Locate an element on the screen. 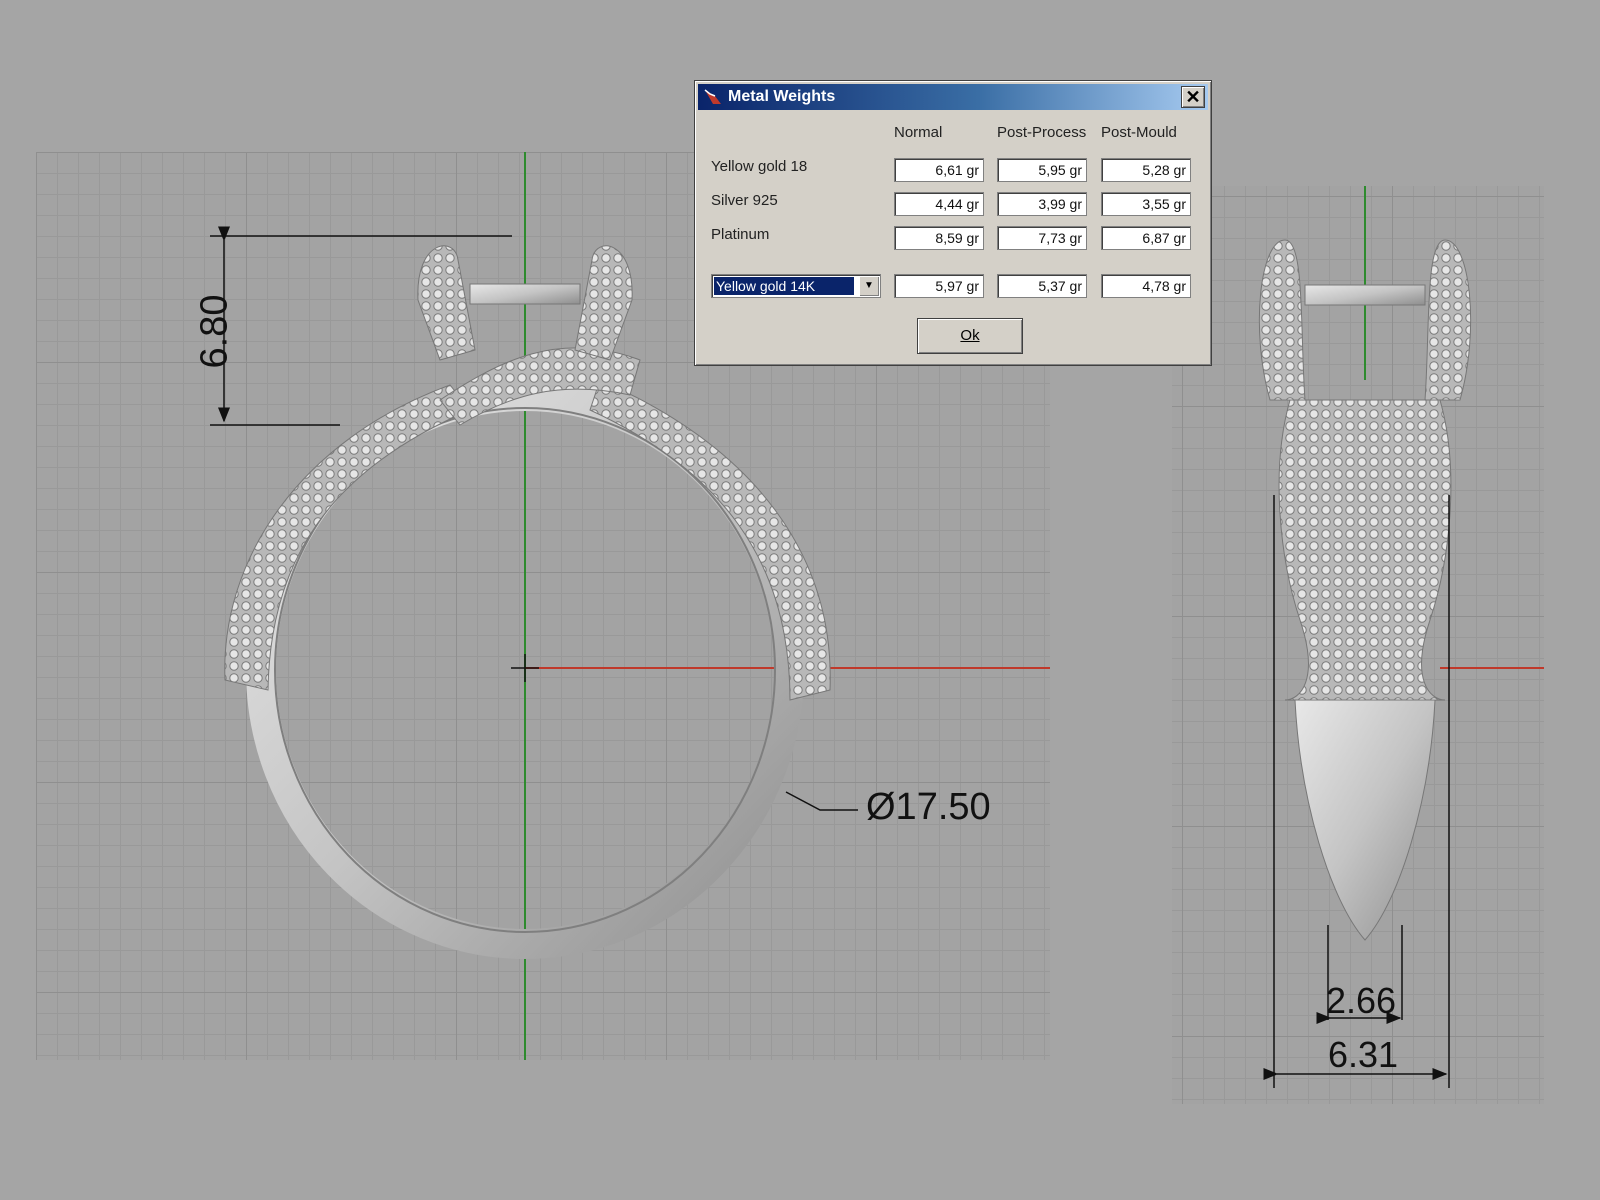  weight-field: 3,99 gr is located at coordinates (1042, 204).